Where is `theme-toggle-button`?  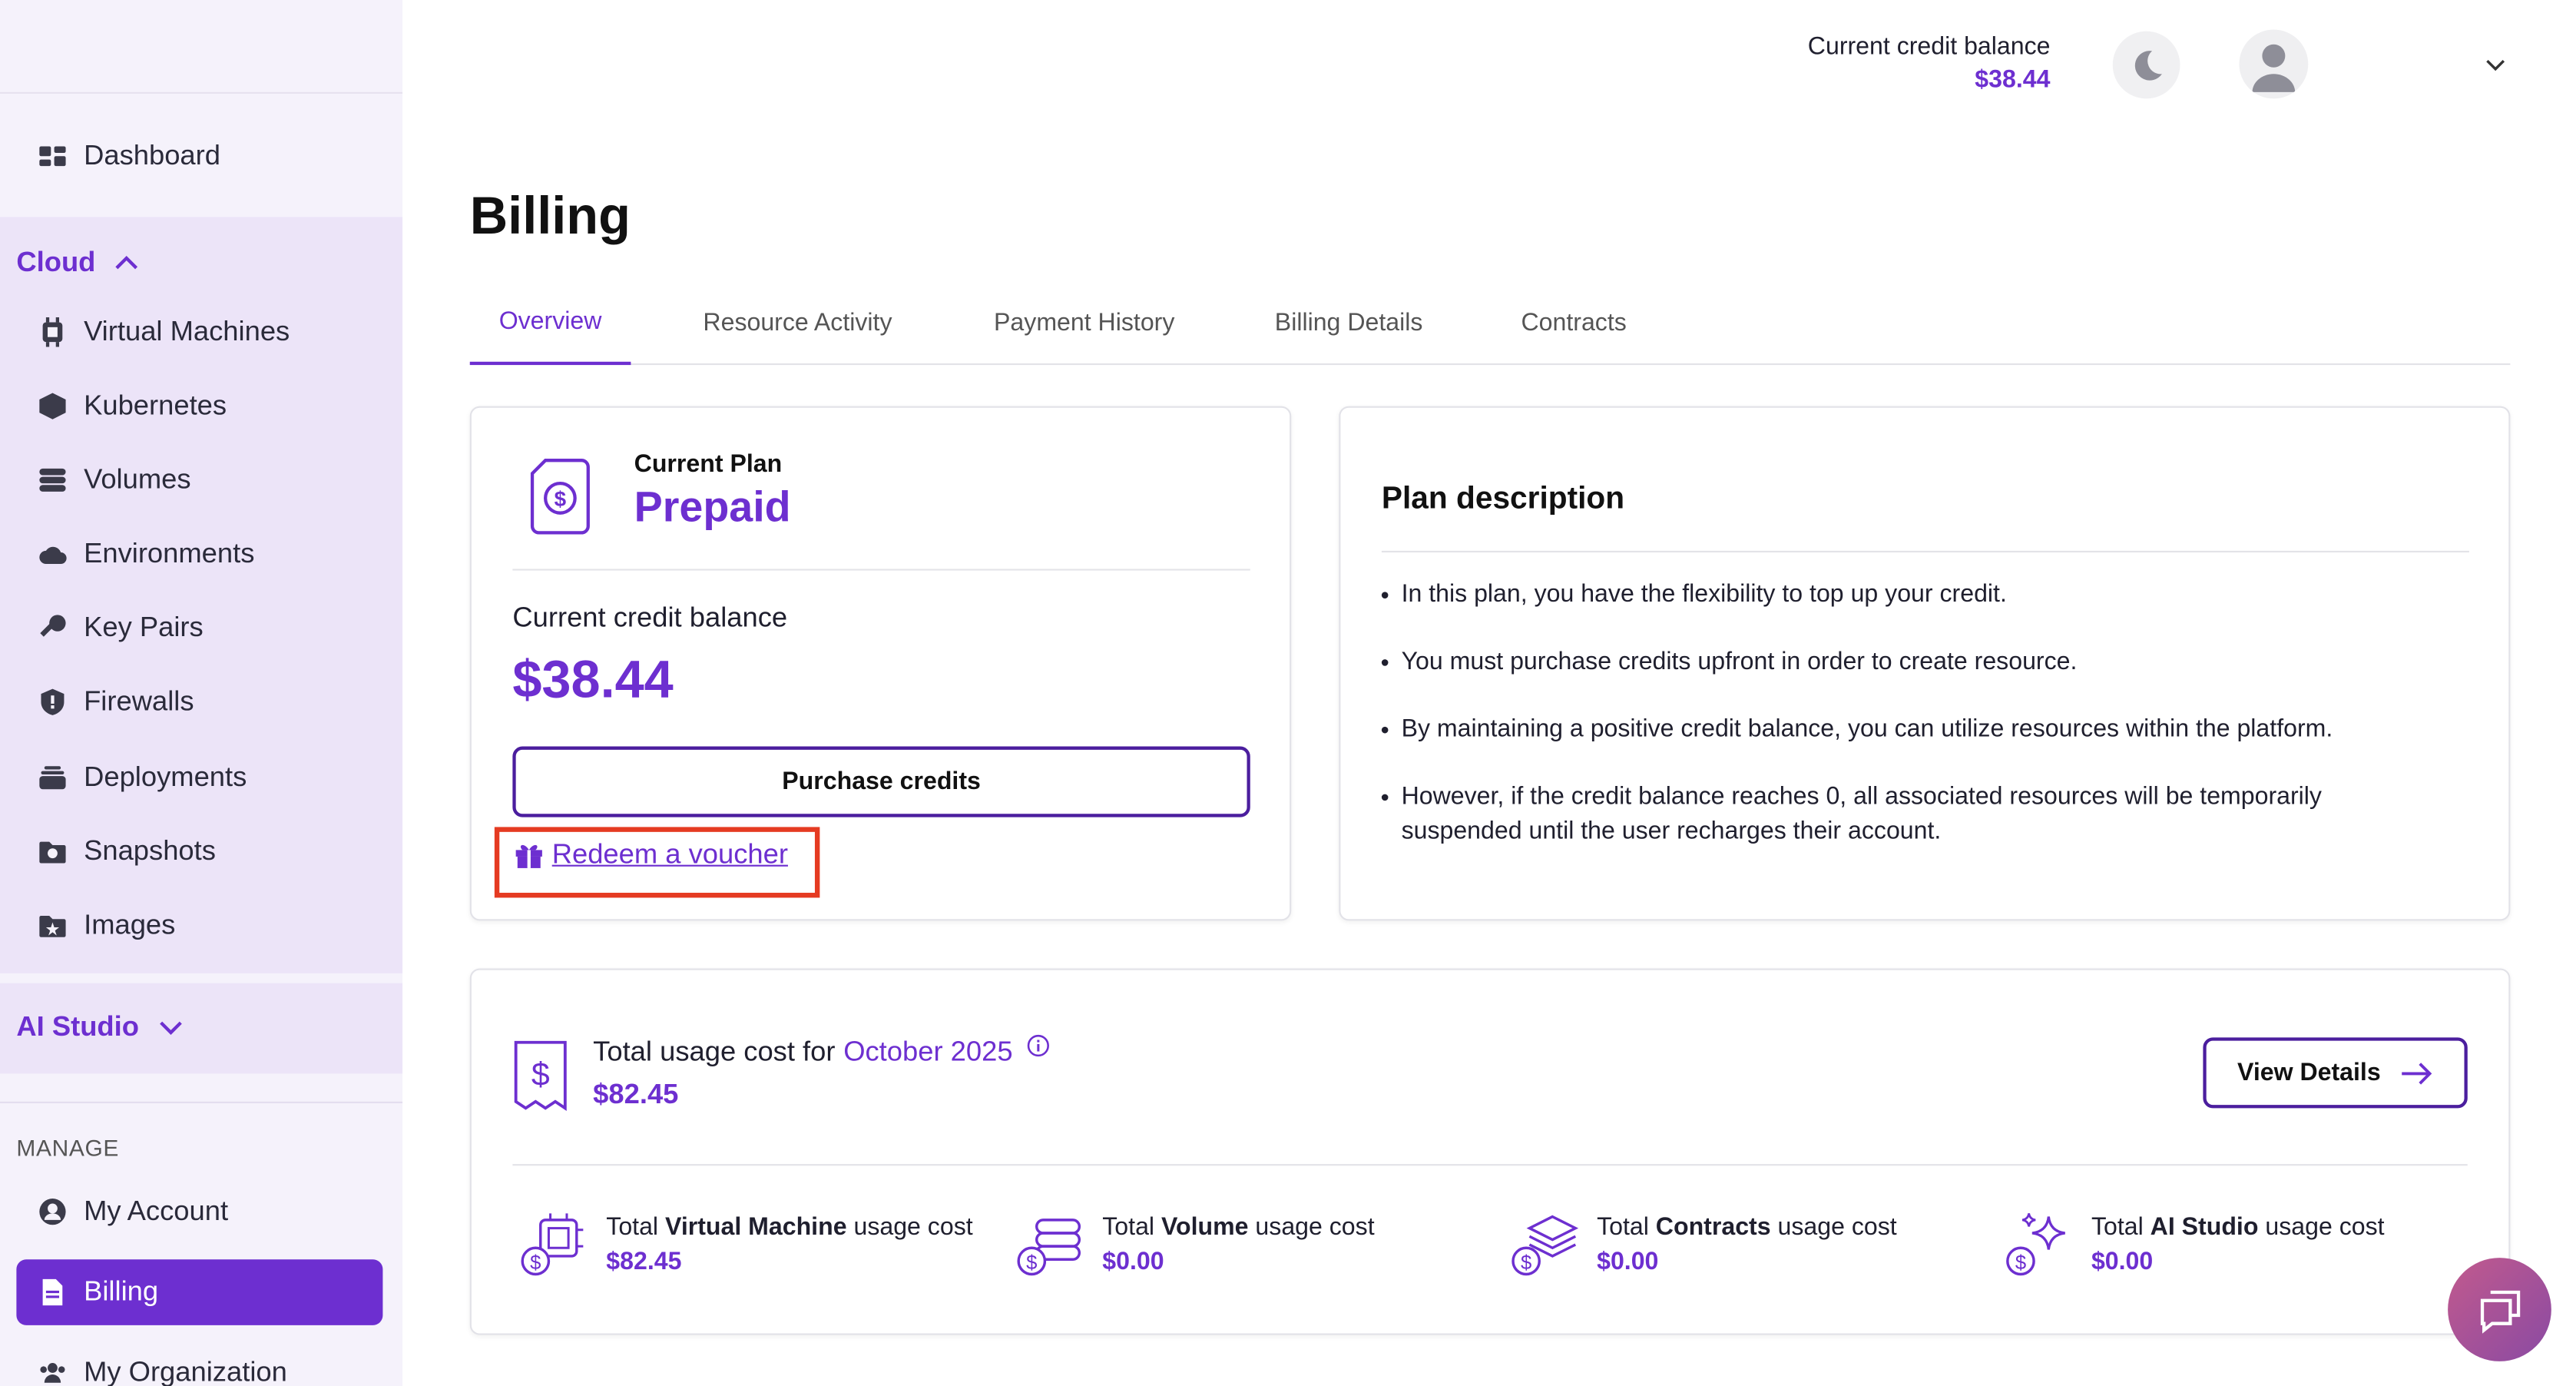 theme-toggle-button is located at coordinates (2146, 65).